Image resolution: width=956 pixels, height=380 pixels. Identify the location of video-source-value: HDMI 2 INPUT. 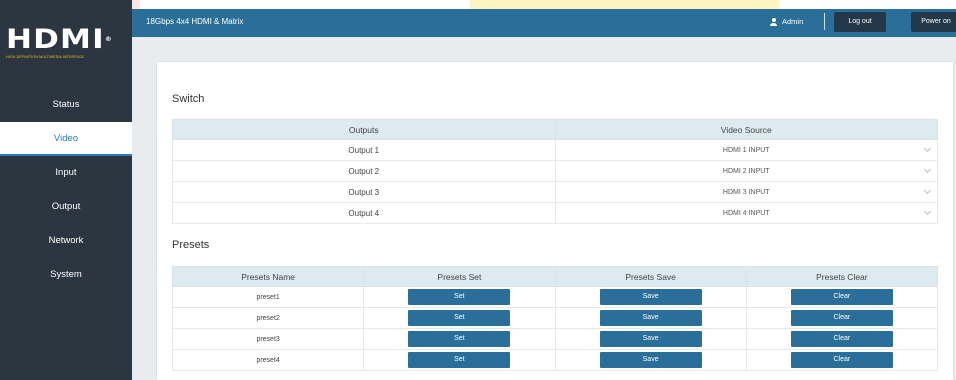
(746, 171).